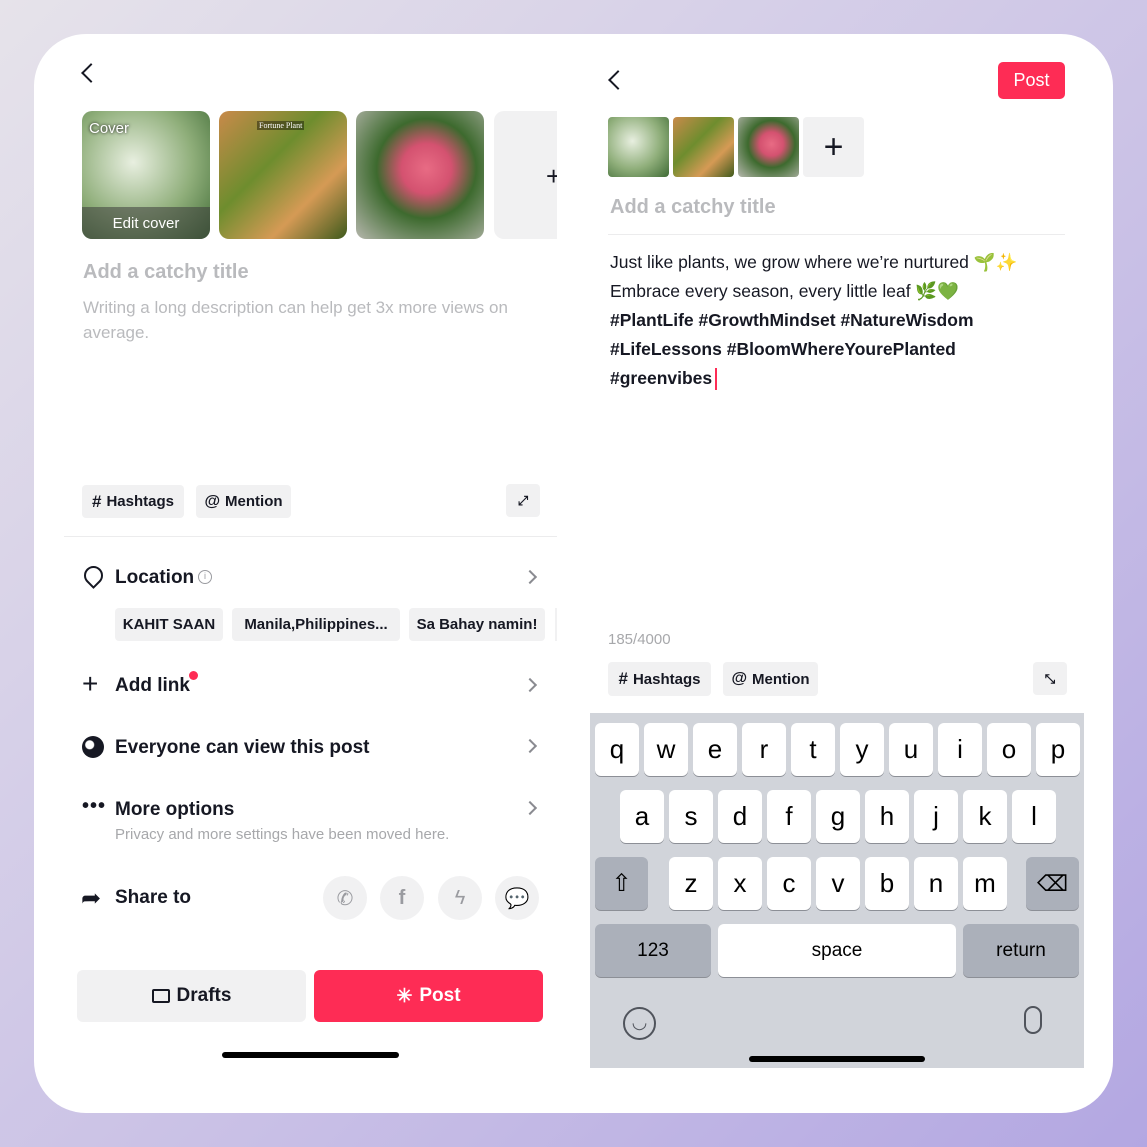 This screenshot has width=1147, height=1147. I want to click on key-a: a, so click(642, 816).